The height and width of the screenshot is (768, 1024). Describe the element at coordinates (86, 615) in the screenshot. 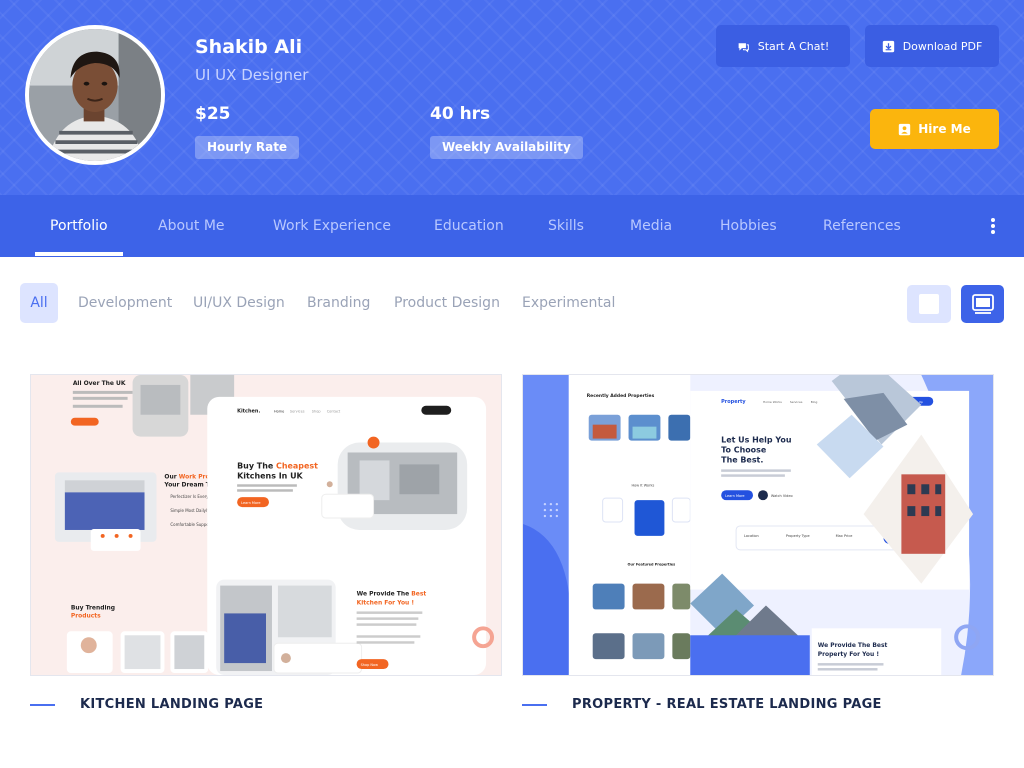

I see `kitchen-trend-line2: Products` at that location.